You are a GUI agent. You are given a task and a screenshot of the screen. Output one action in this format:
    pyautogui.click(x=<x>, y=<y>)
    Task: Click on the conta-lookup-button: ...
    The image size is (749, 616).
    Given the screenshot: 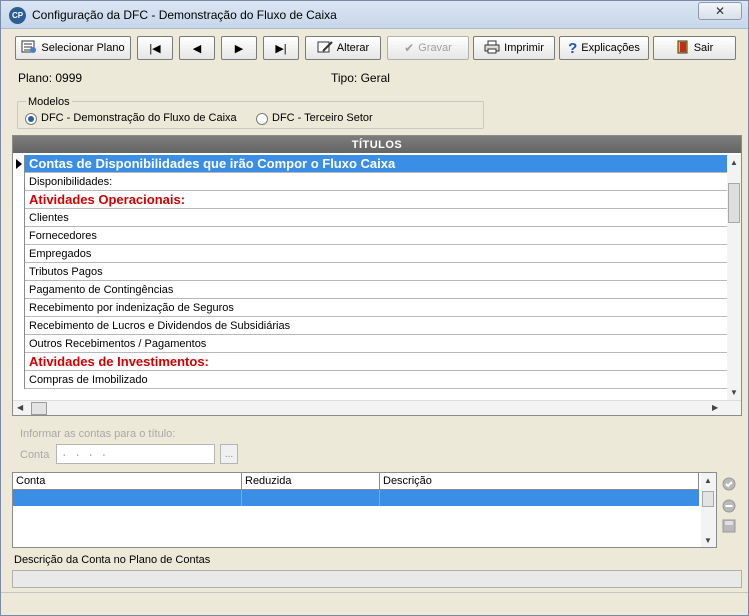 What is the action you would take?
    pyautogui.click(x=229, y=454)
    